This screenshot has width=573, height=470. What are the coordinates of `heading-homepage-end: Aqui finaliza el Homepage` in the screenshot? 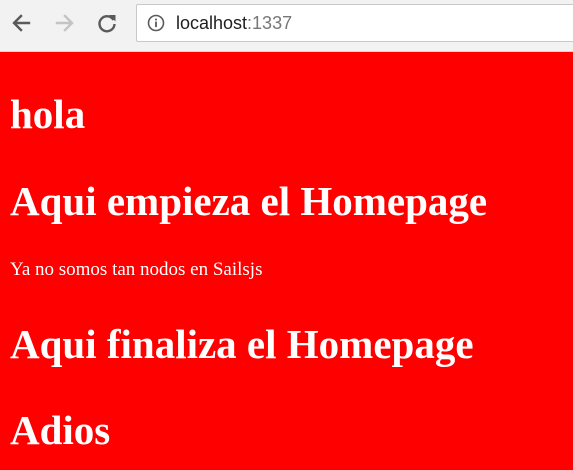 It's located at (242, 344).